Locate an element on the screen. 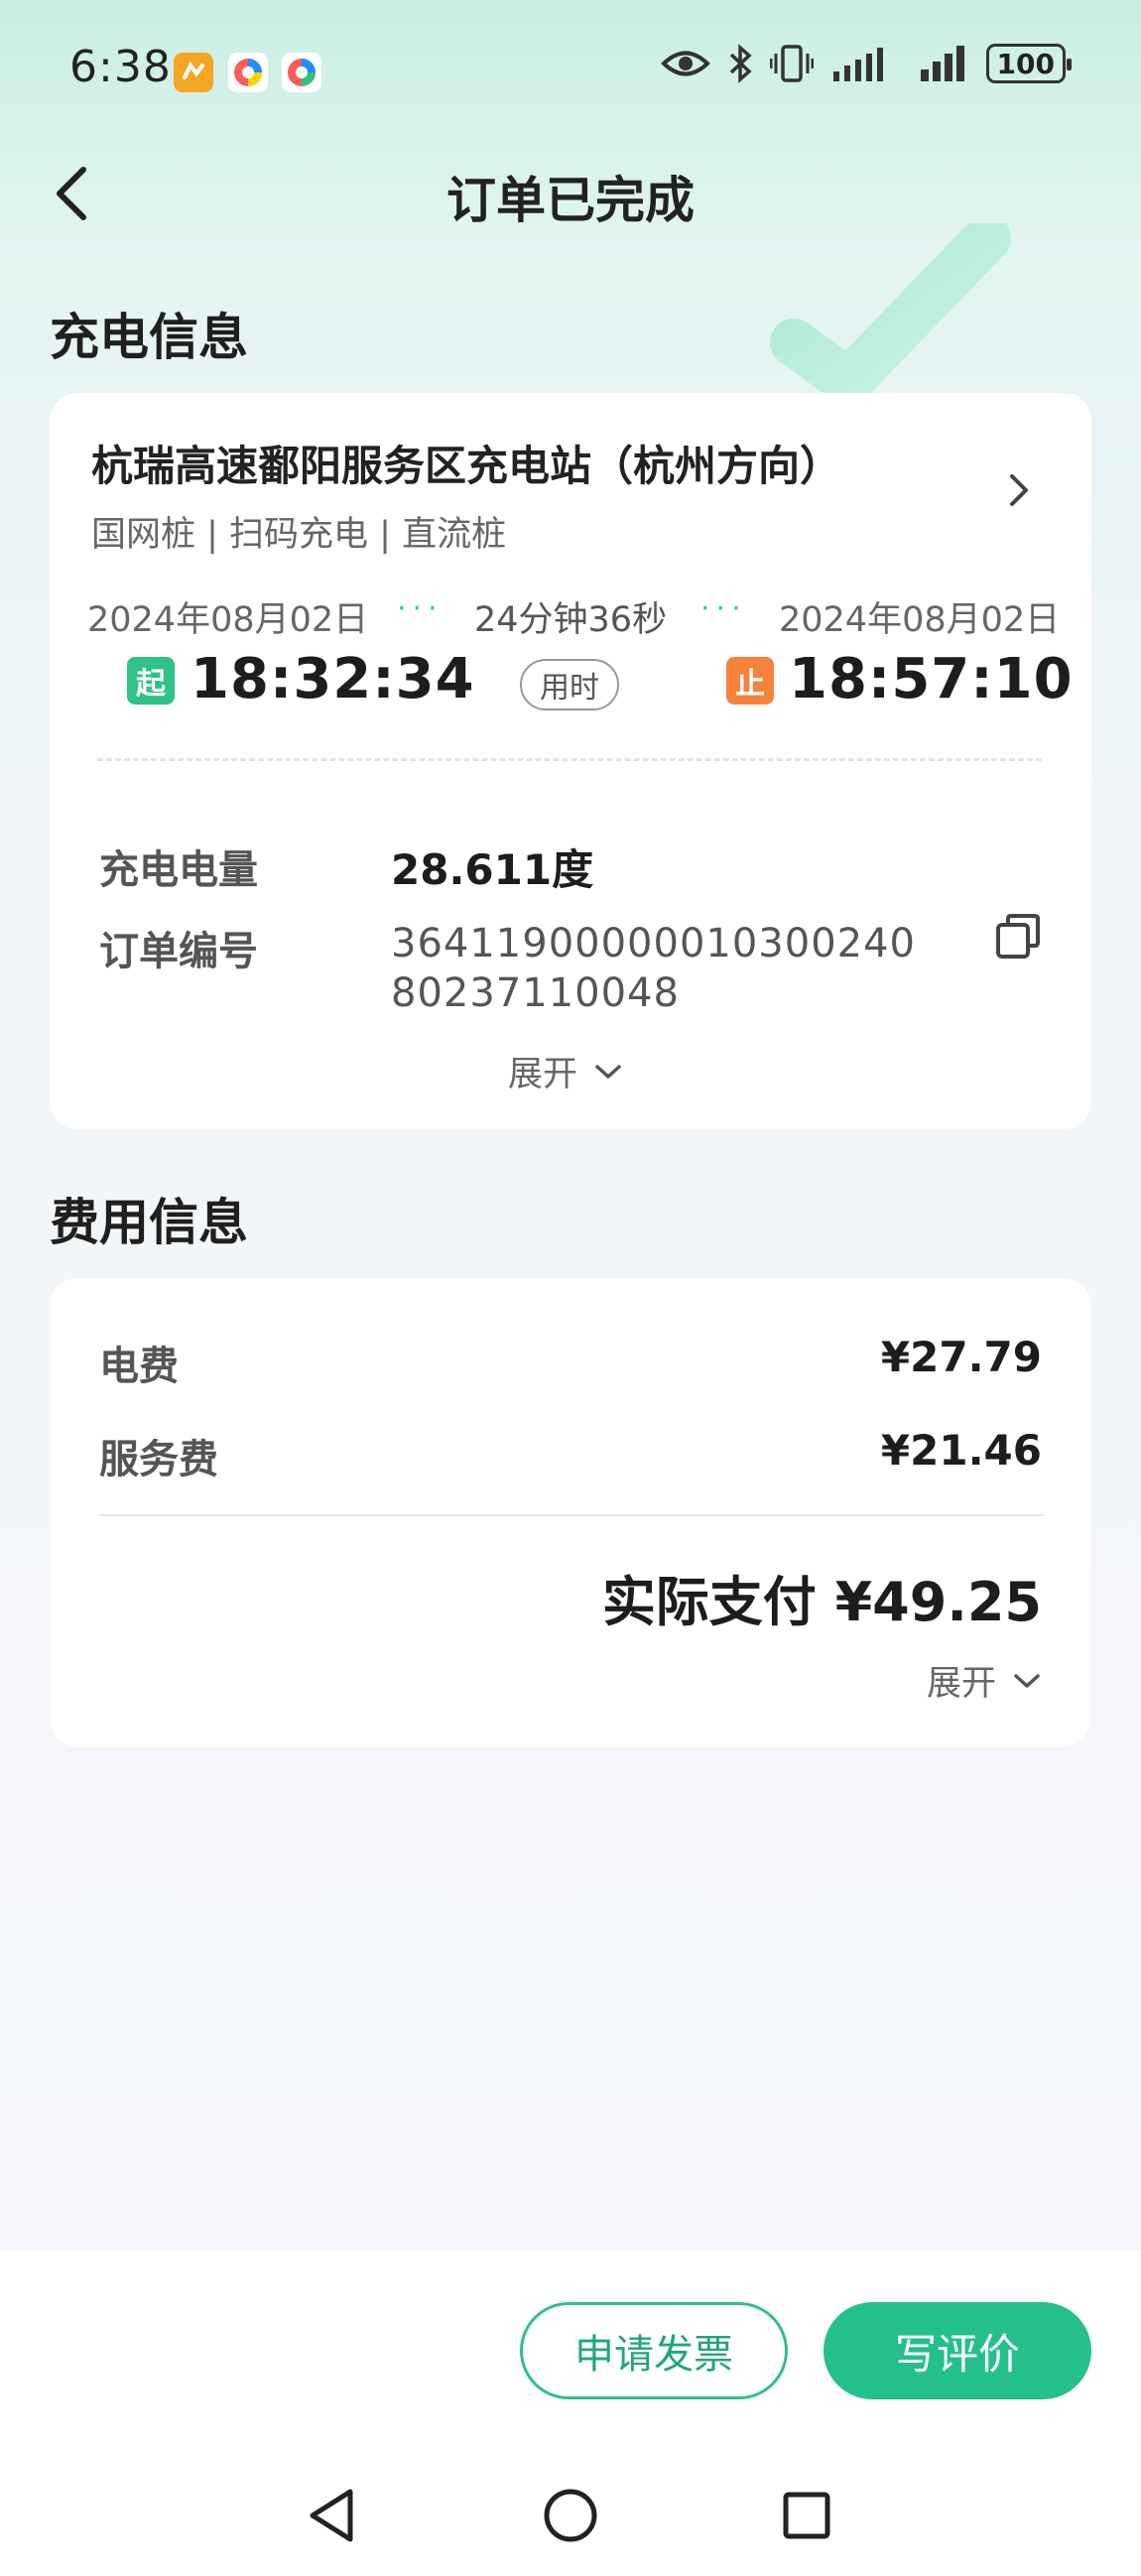  order-number-line: 36411900000010300240 is located at coordinates (653, 944).